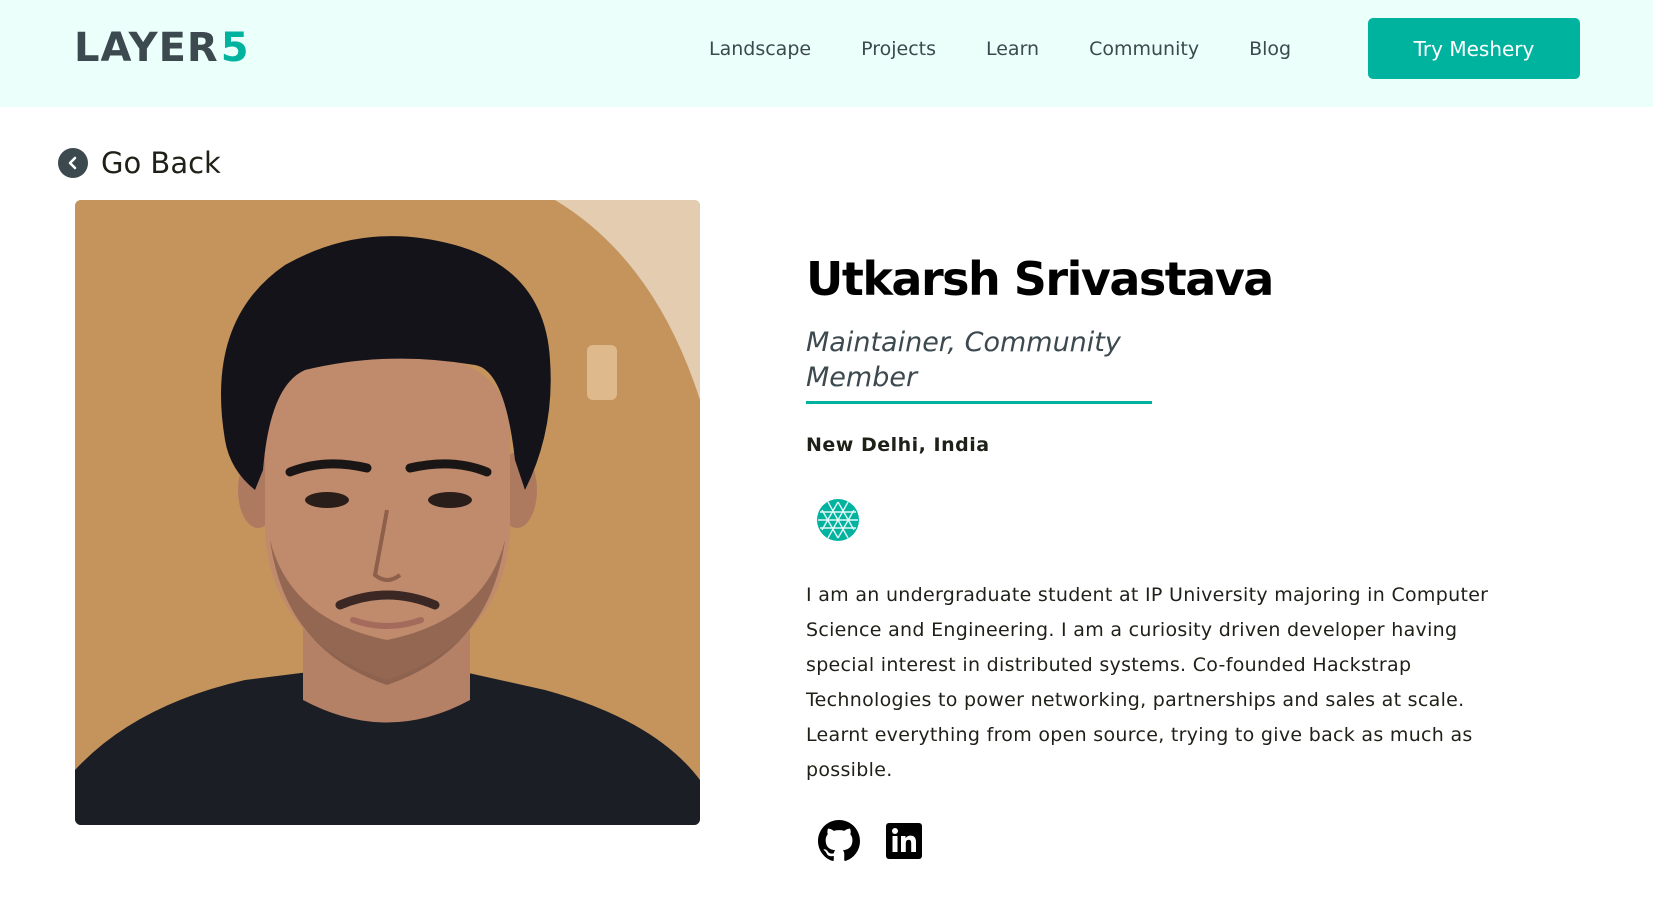 The image size is (1653, 898). What do you see at coordinates (898, 445) in the screenshot?
I see `member-location: New Delhi, India` at bounding box center [898, 445].